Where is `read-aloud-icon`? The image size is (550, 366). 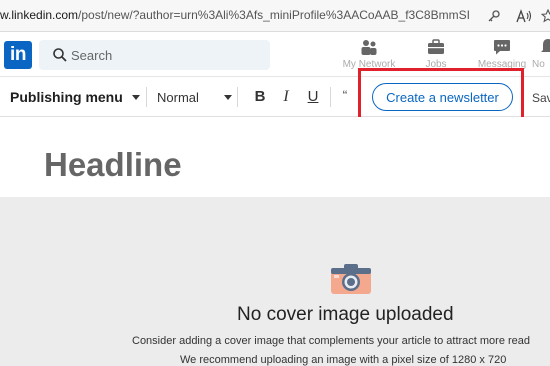
read-aloud-icon is located at coordinates (524, 16).